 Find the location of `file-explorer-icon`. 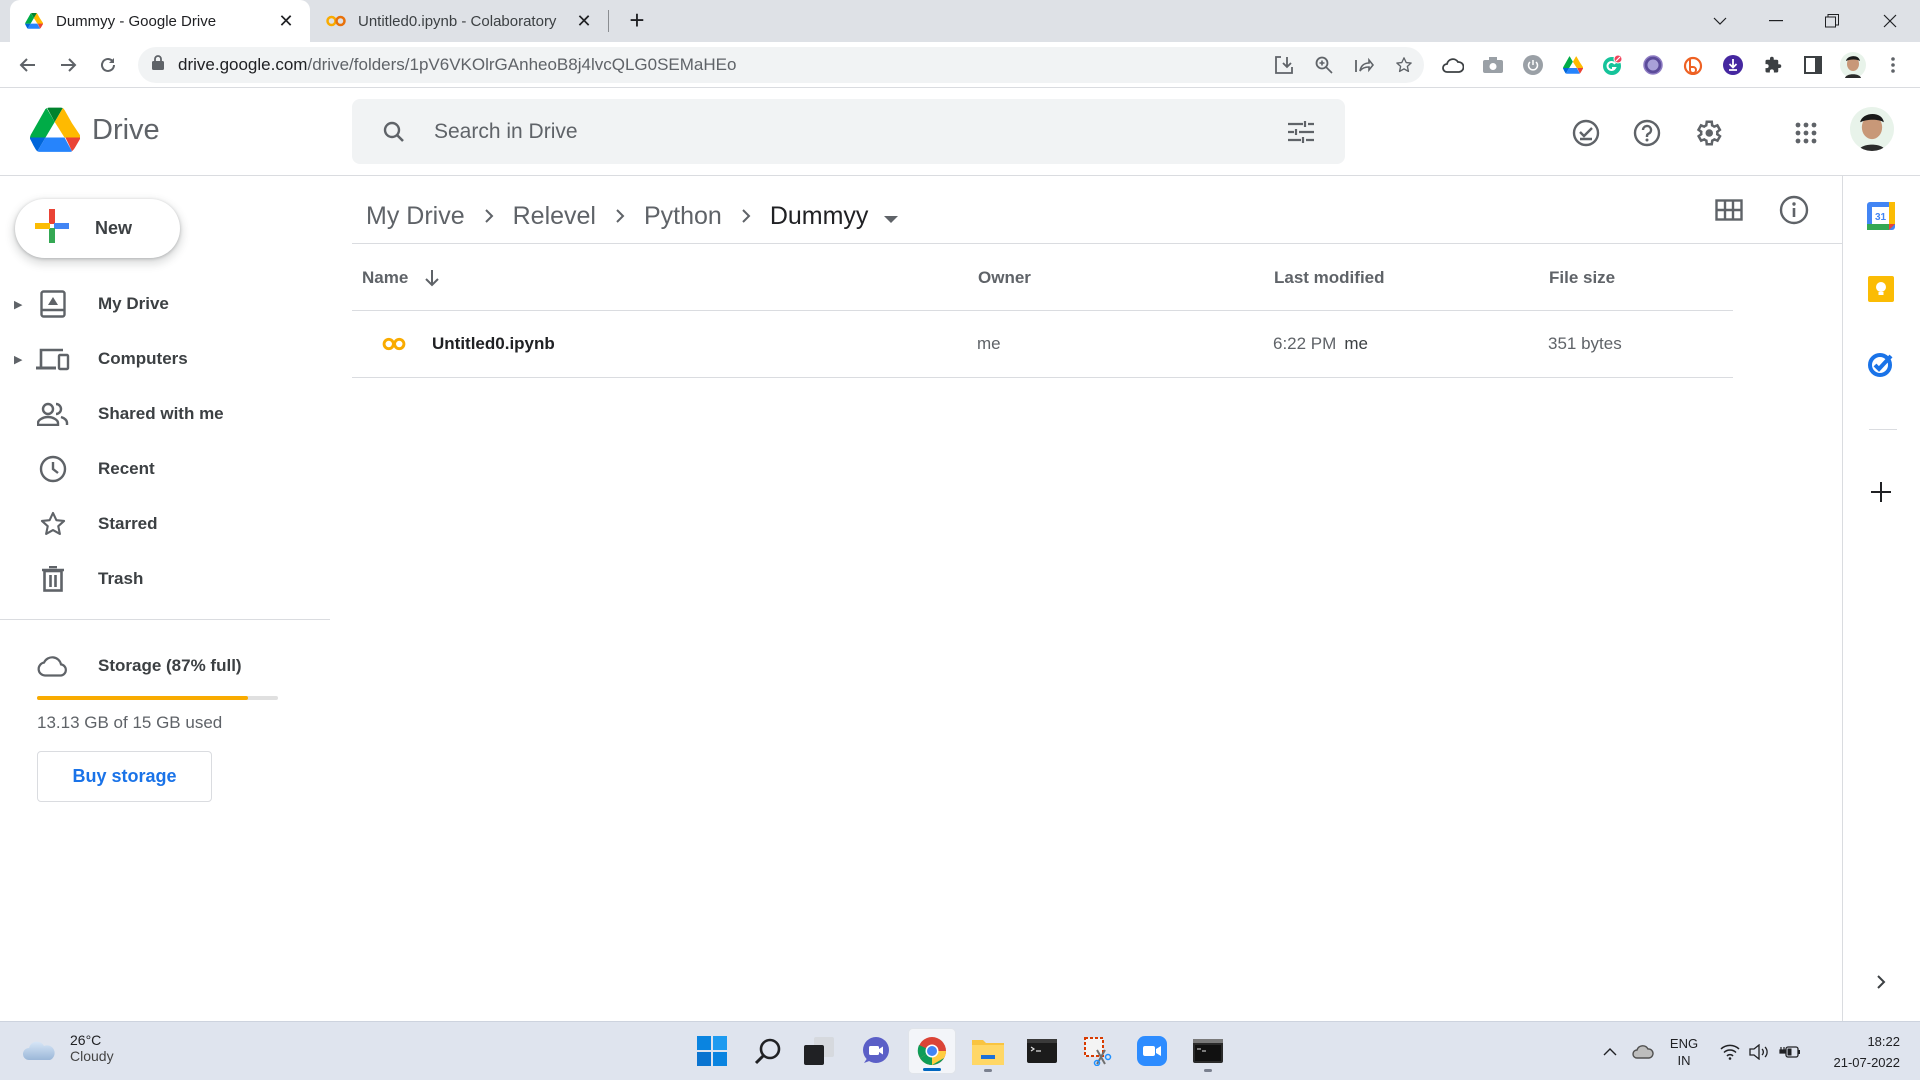

file-explorer-icon is located at coordinates (988, 1051).